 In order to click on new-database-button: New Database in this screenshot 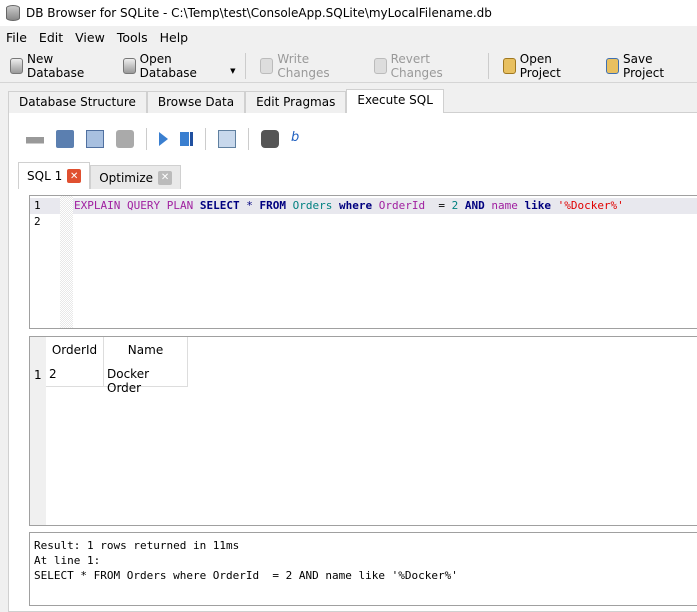, I will do `click(58, 66)`.